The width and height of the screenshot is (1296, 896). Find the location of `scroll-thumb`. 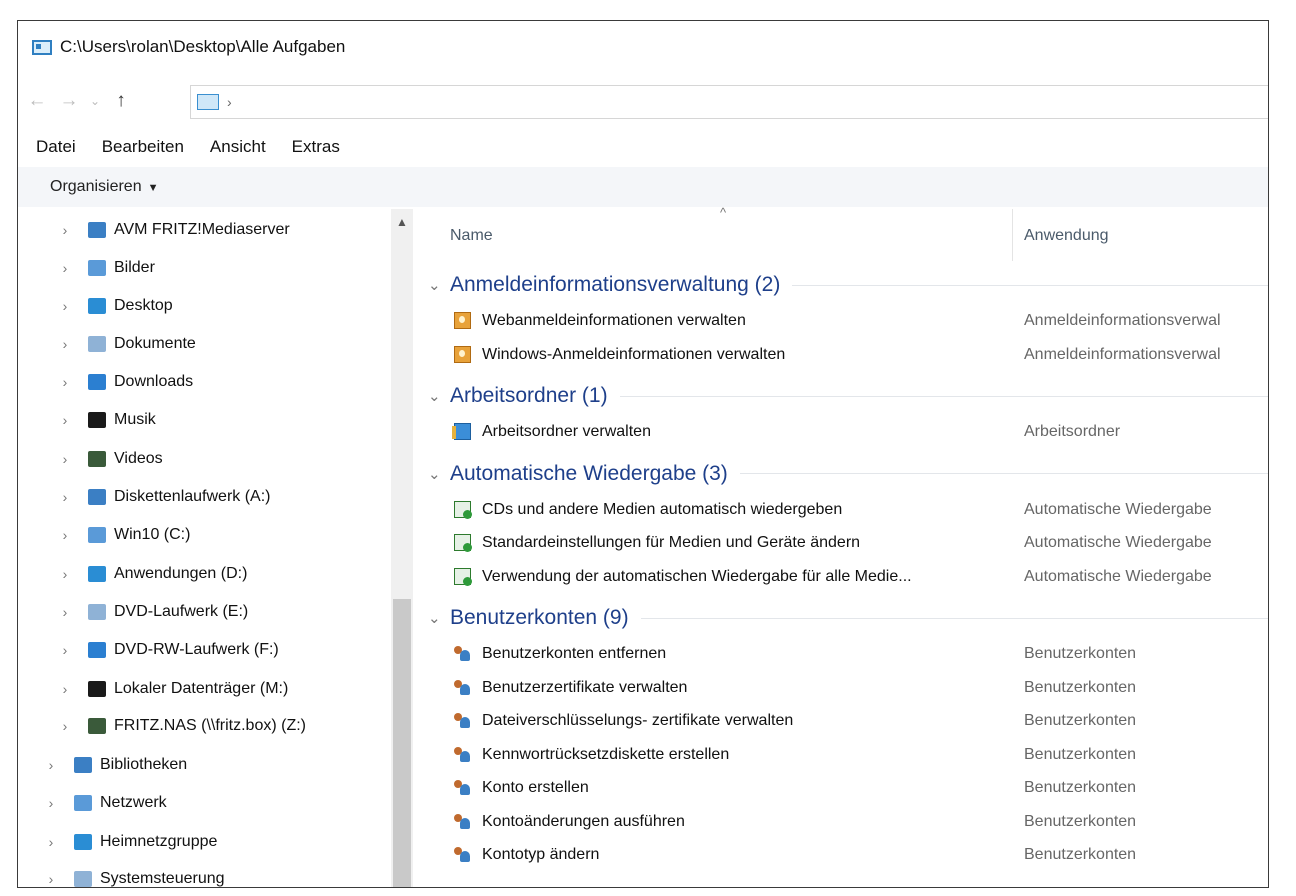

scroll-thumb is located at coordinates (402, 743).